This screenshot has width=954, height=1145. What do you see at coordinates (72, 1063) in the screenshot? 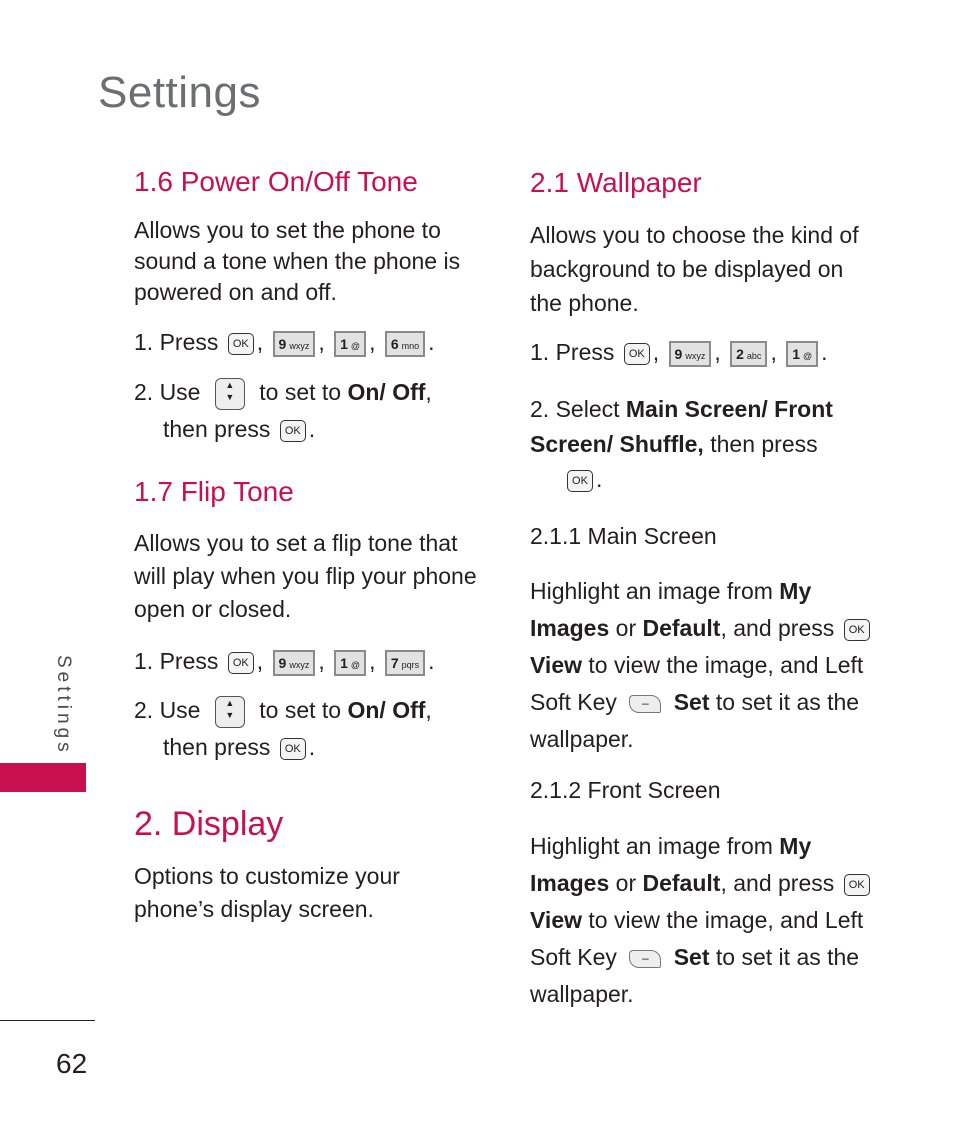
I see `page-number: 62` at bounding box center [72, 1063].